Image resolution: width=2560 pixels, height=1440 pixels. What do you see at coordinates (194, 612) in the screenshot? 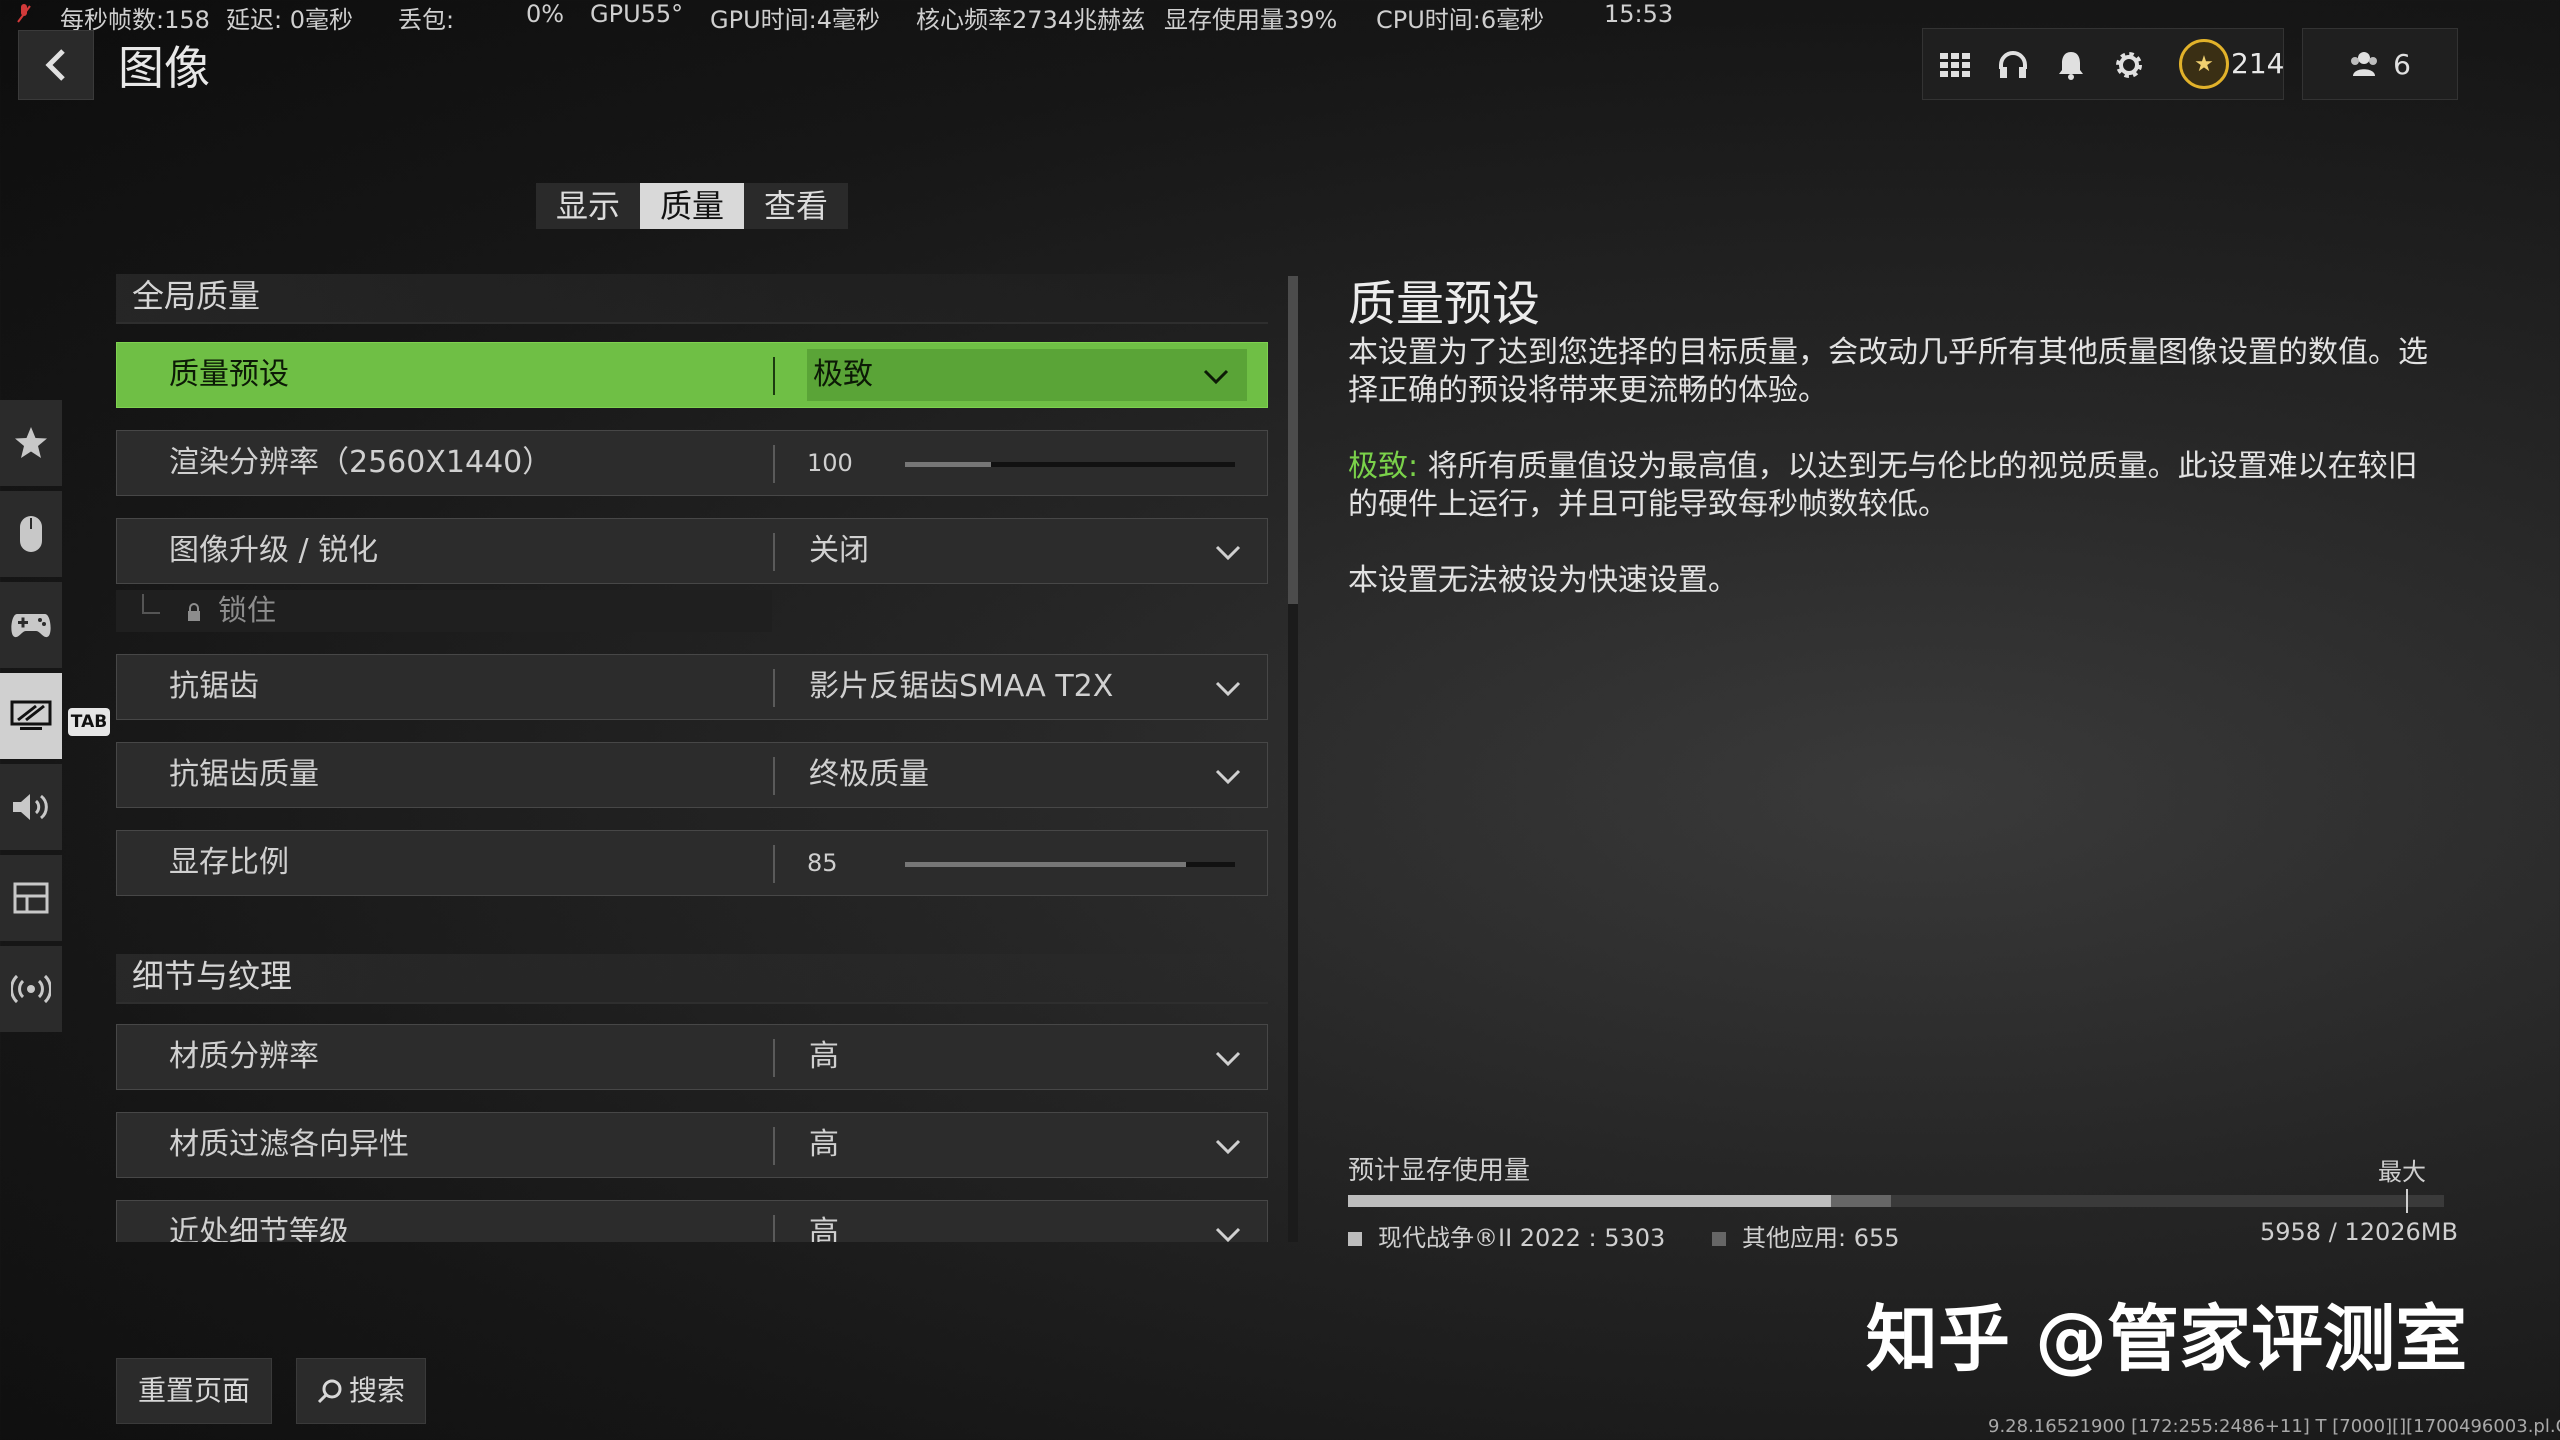
I see `lock-icon` at bounding box center [194, 612].